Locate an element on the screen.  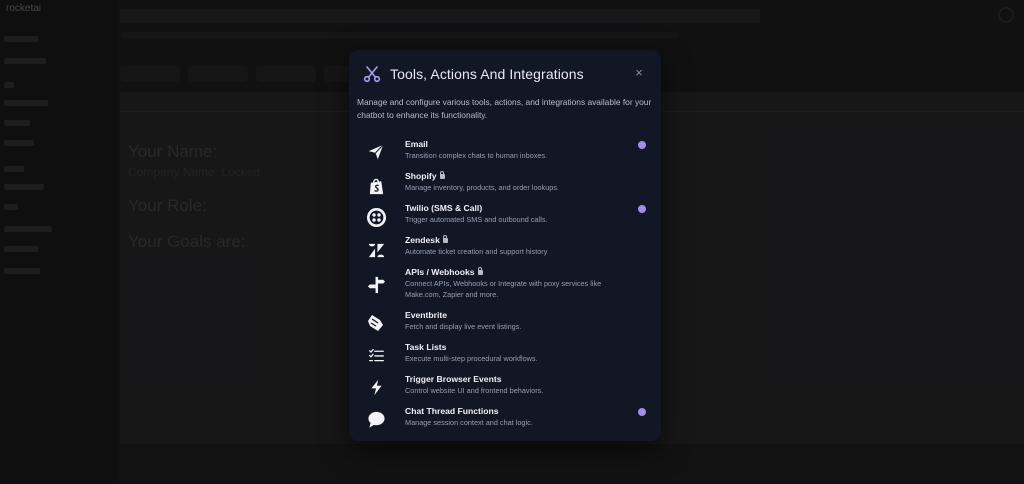
tool-name-label: Zendesk is located at coordinates (422, 240).